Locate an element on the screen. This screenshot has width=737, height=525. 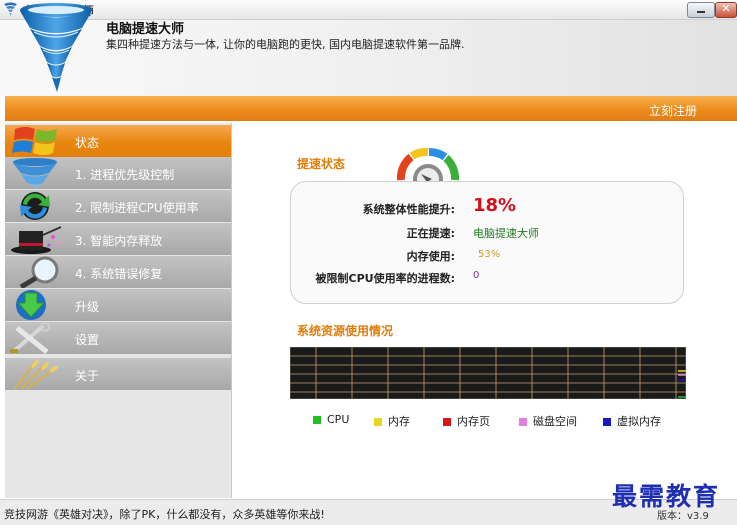
sidebar-item-memory-release: 3. 智能内存释放 is located at coordinates (118, 239).